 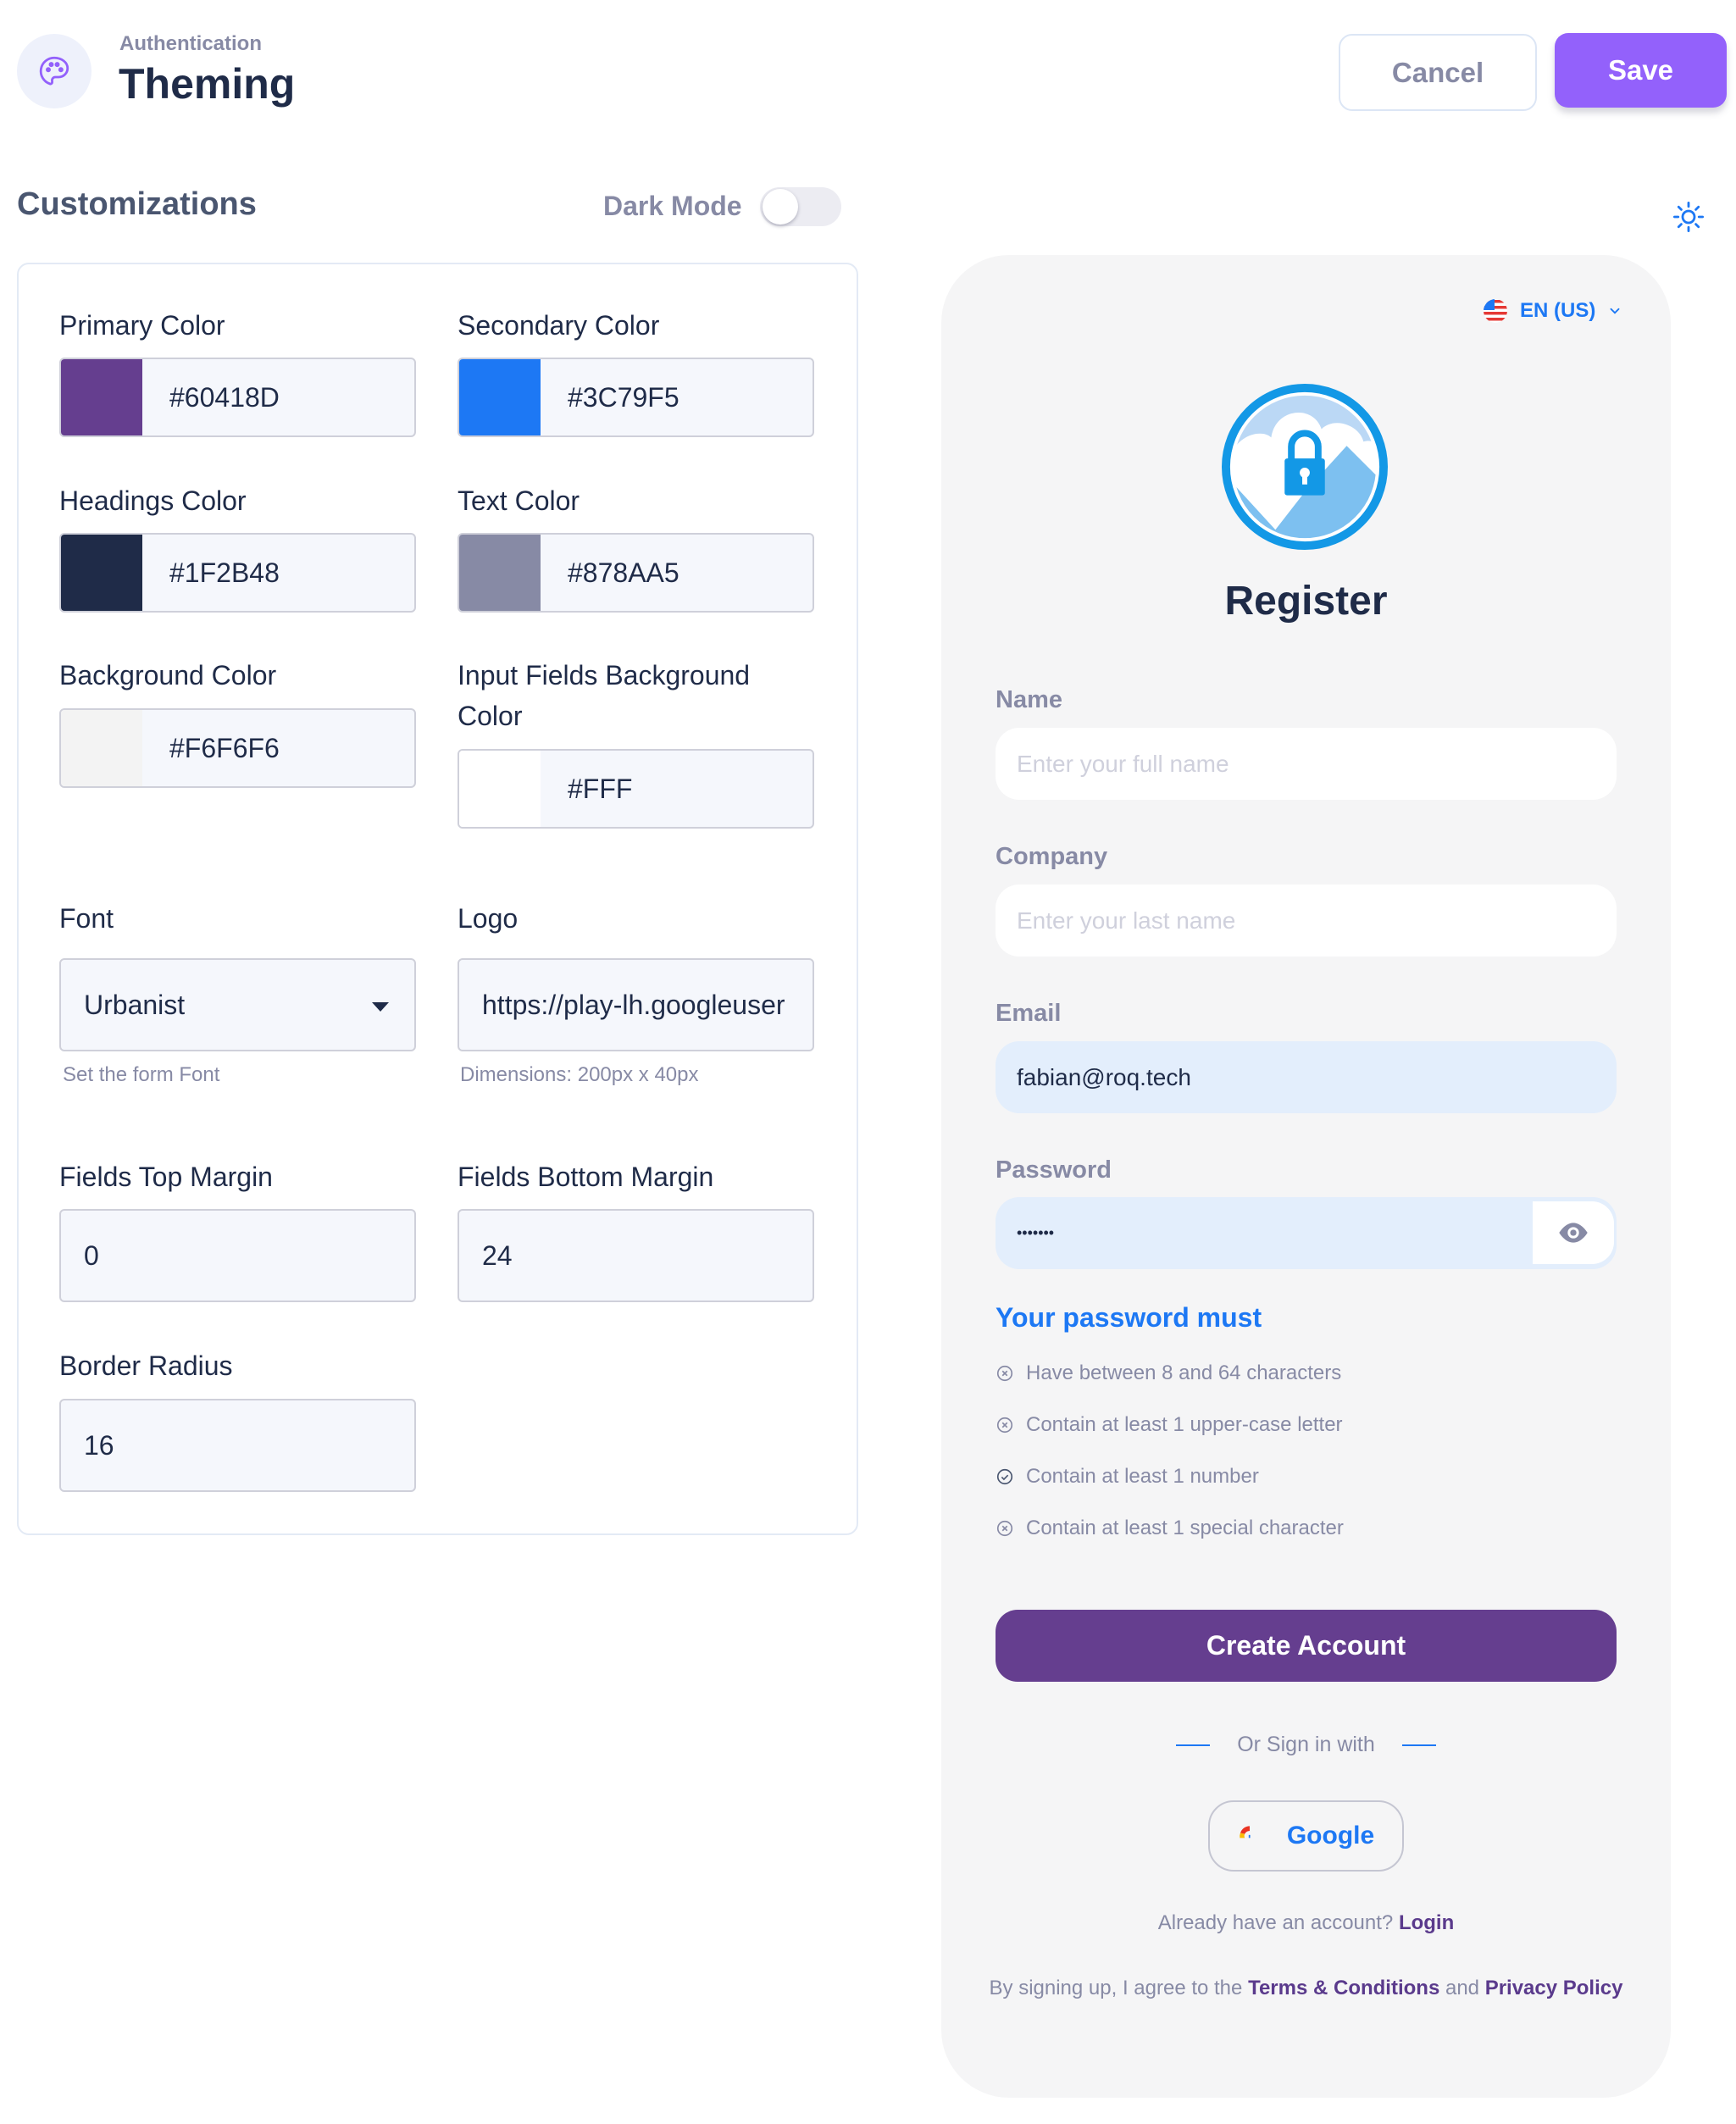 What do you see at coordinates (1306, 1646) in the screenshot?
I see `create-account-button: Create Account` at bounding box center [1306, 1646].